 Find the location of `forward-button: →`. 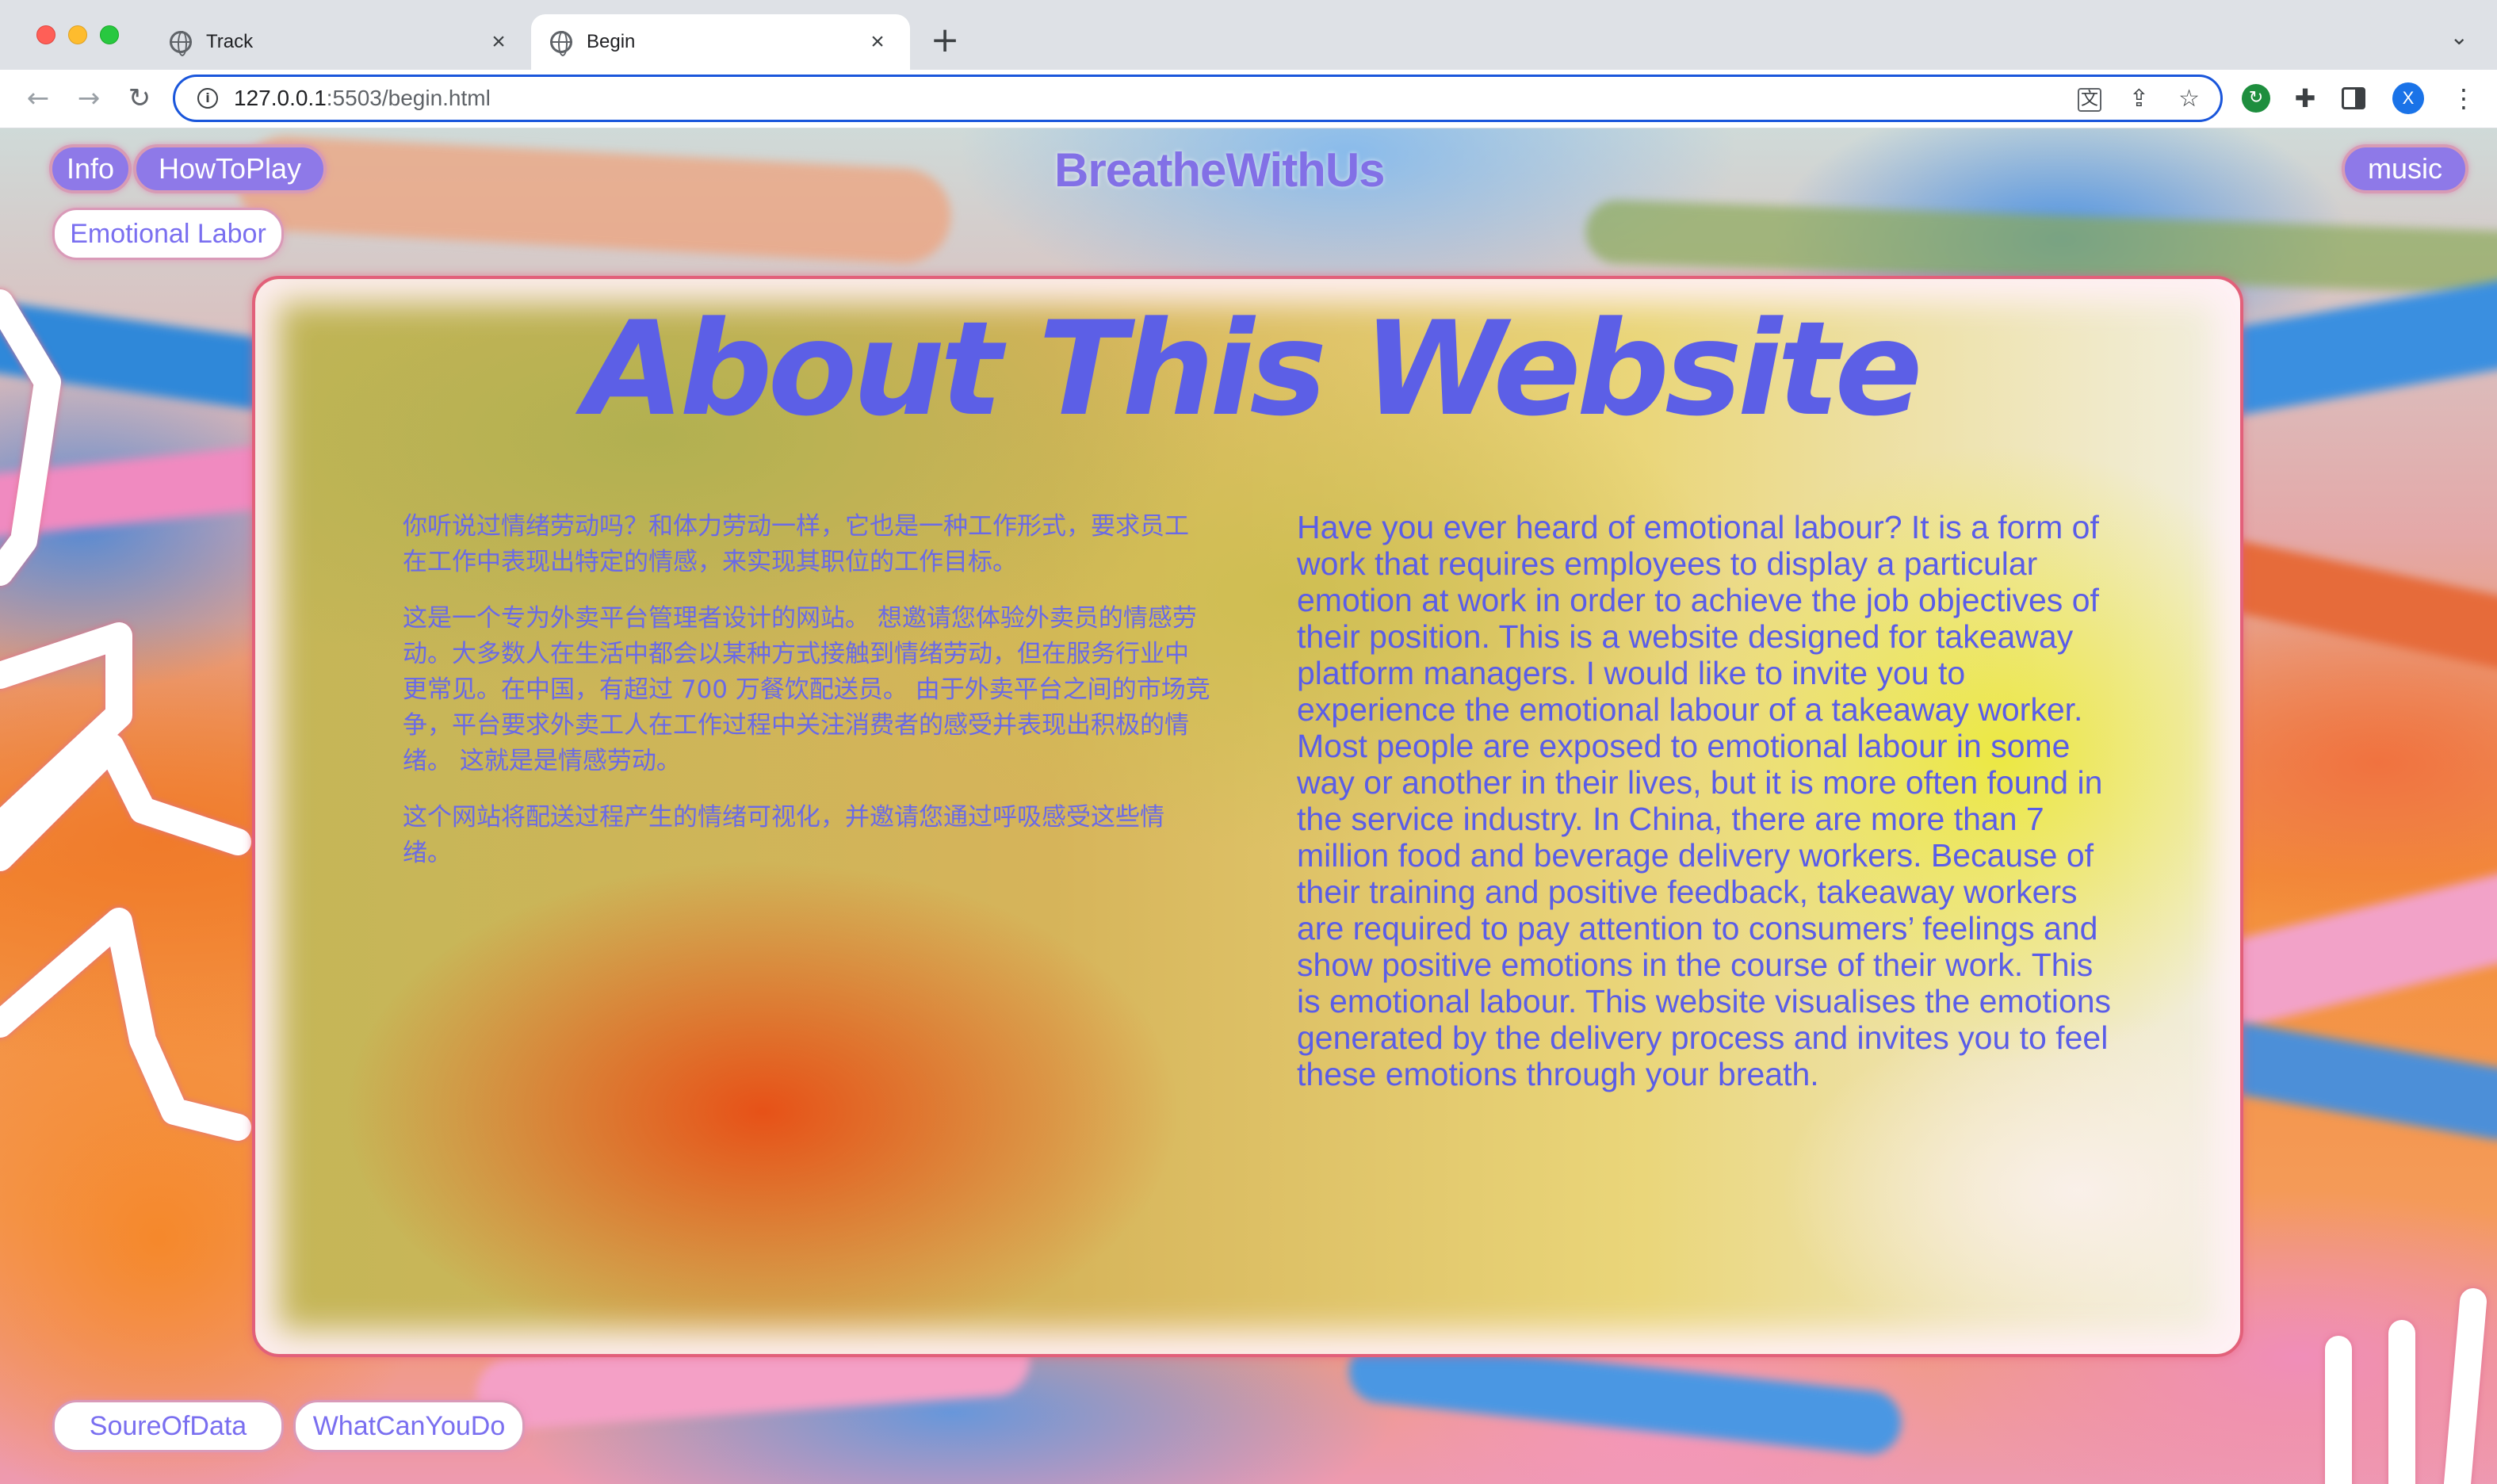

forward-button: → is located at coordinates (88, 98).